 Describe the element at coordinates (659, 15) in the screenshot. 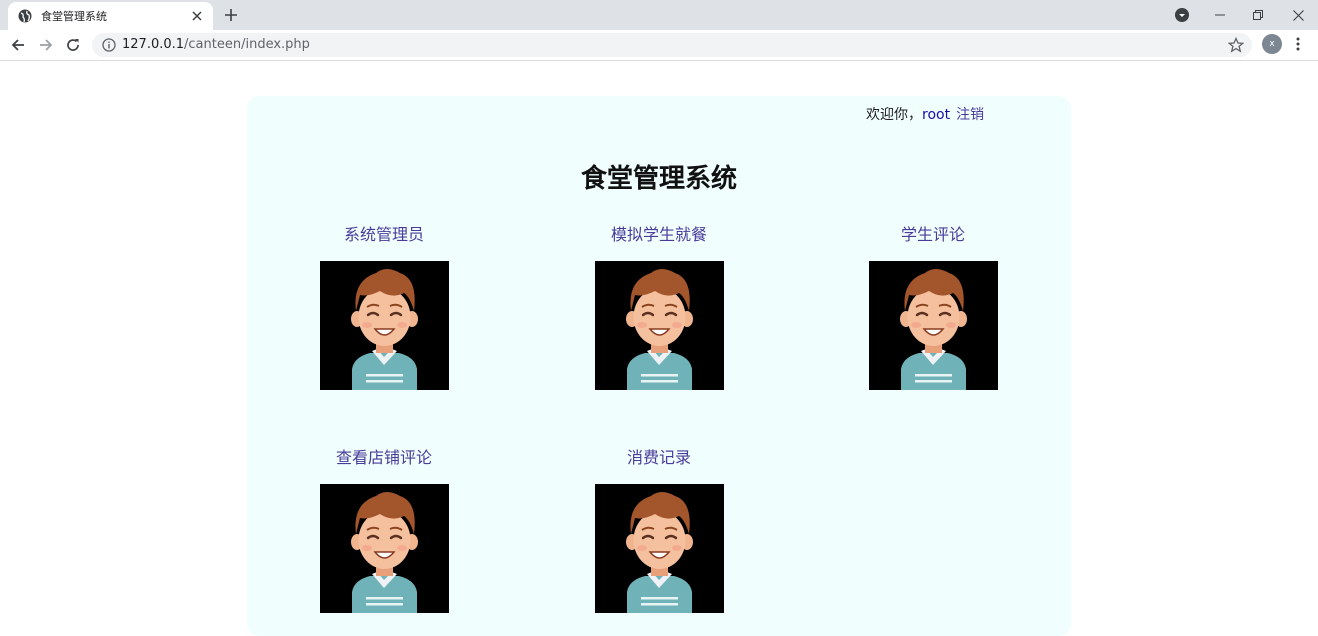

I see `browser-tabstrip: 食堂管理系统` at that location.